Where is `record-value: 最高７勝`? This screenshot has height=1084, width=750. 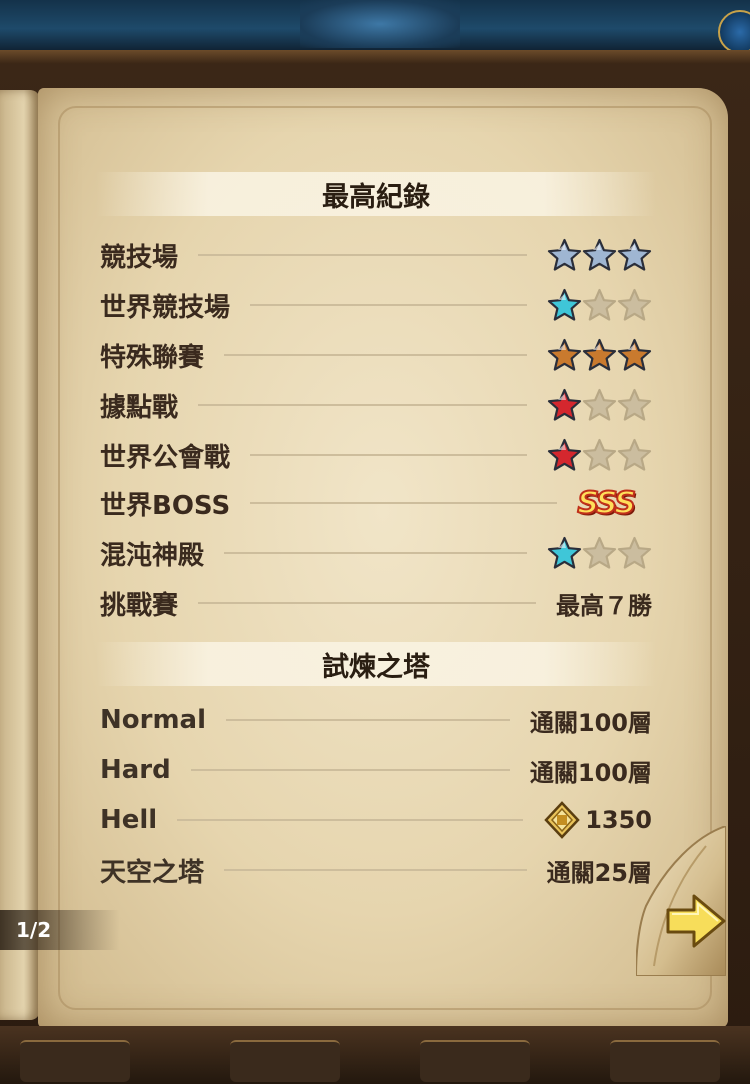 record-value: 最高７勝 is located at coordinates (604, 605).